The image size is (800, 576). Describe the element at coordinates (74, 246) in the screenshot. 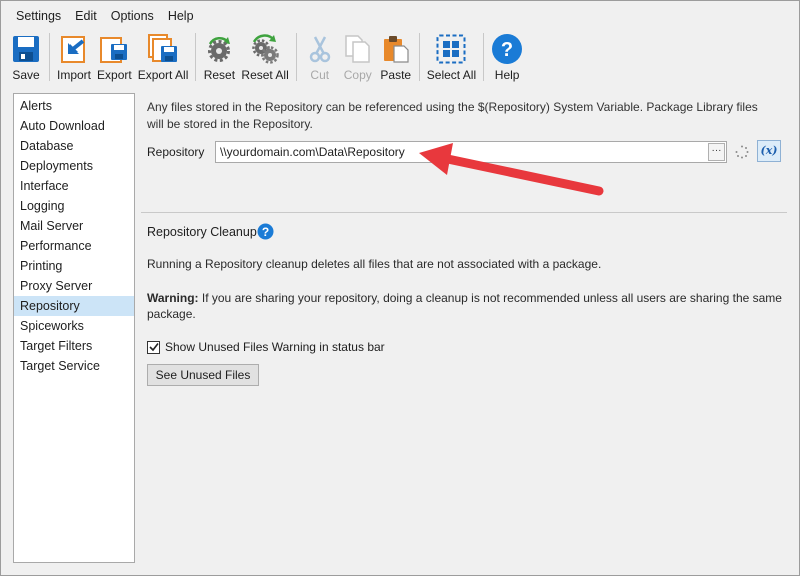

I see `nav-item-performance: Performance` at that location.